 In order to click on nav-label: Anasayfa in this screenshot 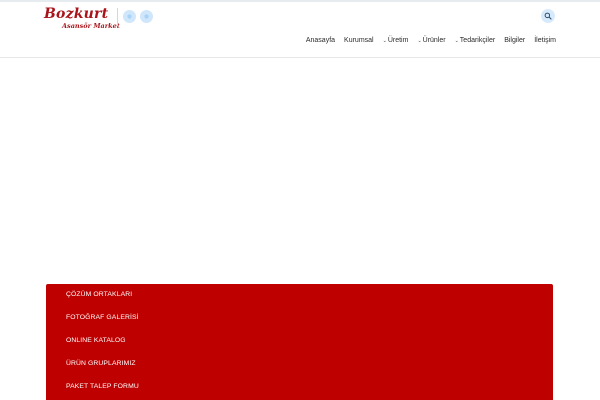, I will do `click(320, 40)`.